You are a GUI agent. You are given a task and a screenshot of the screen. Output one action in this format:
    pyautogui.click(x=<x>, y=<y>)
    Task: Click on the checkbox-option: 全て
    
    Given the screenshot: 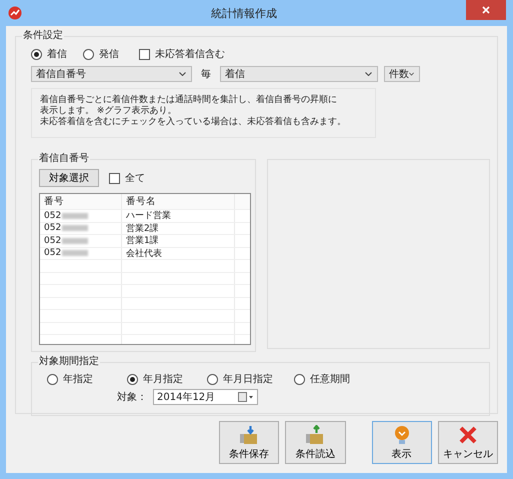 What is the action you would take?
    pyautogui.click(x=127, y=178)
    